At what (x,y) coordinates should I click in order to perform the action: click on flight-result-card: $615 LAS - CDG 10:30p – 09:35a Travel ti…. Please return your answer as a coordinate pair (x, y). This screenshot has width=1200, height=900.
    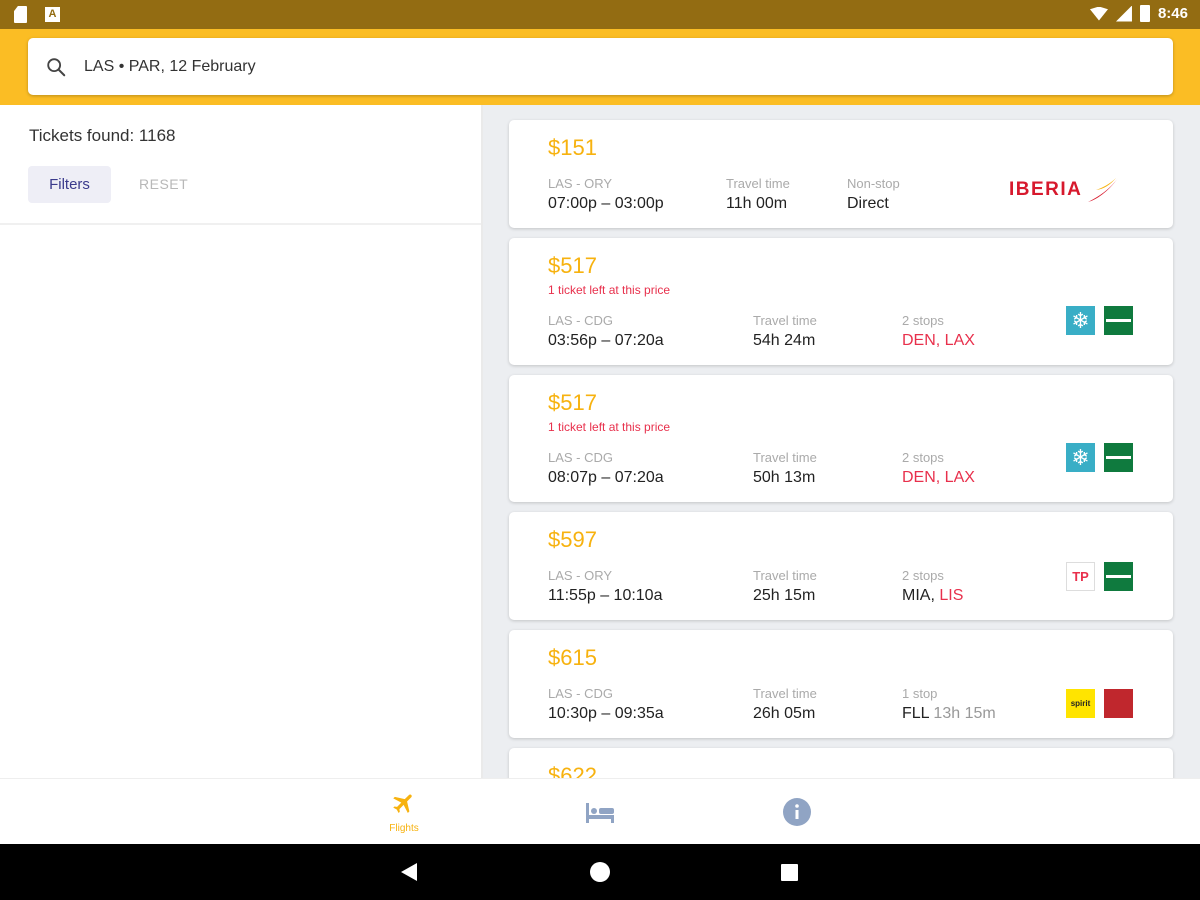
    Looking at the image, I should click on (841, 684).